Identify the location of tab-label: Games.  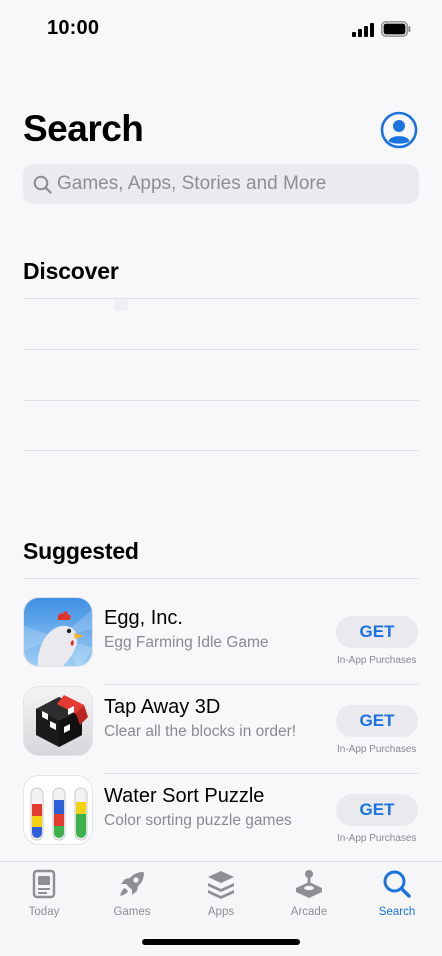
(132, 912).